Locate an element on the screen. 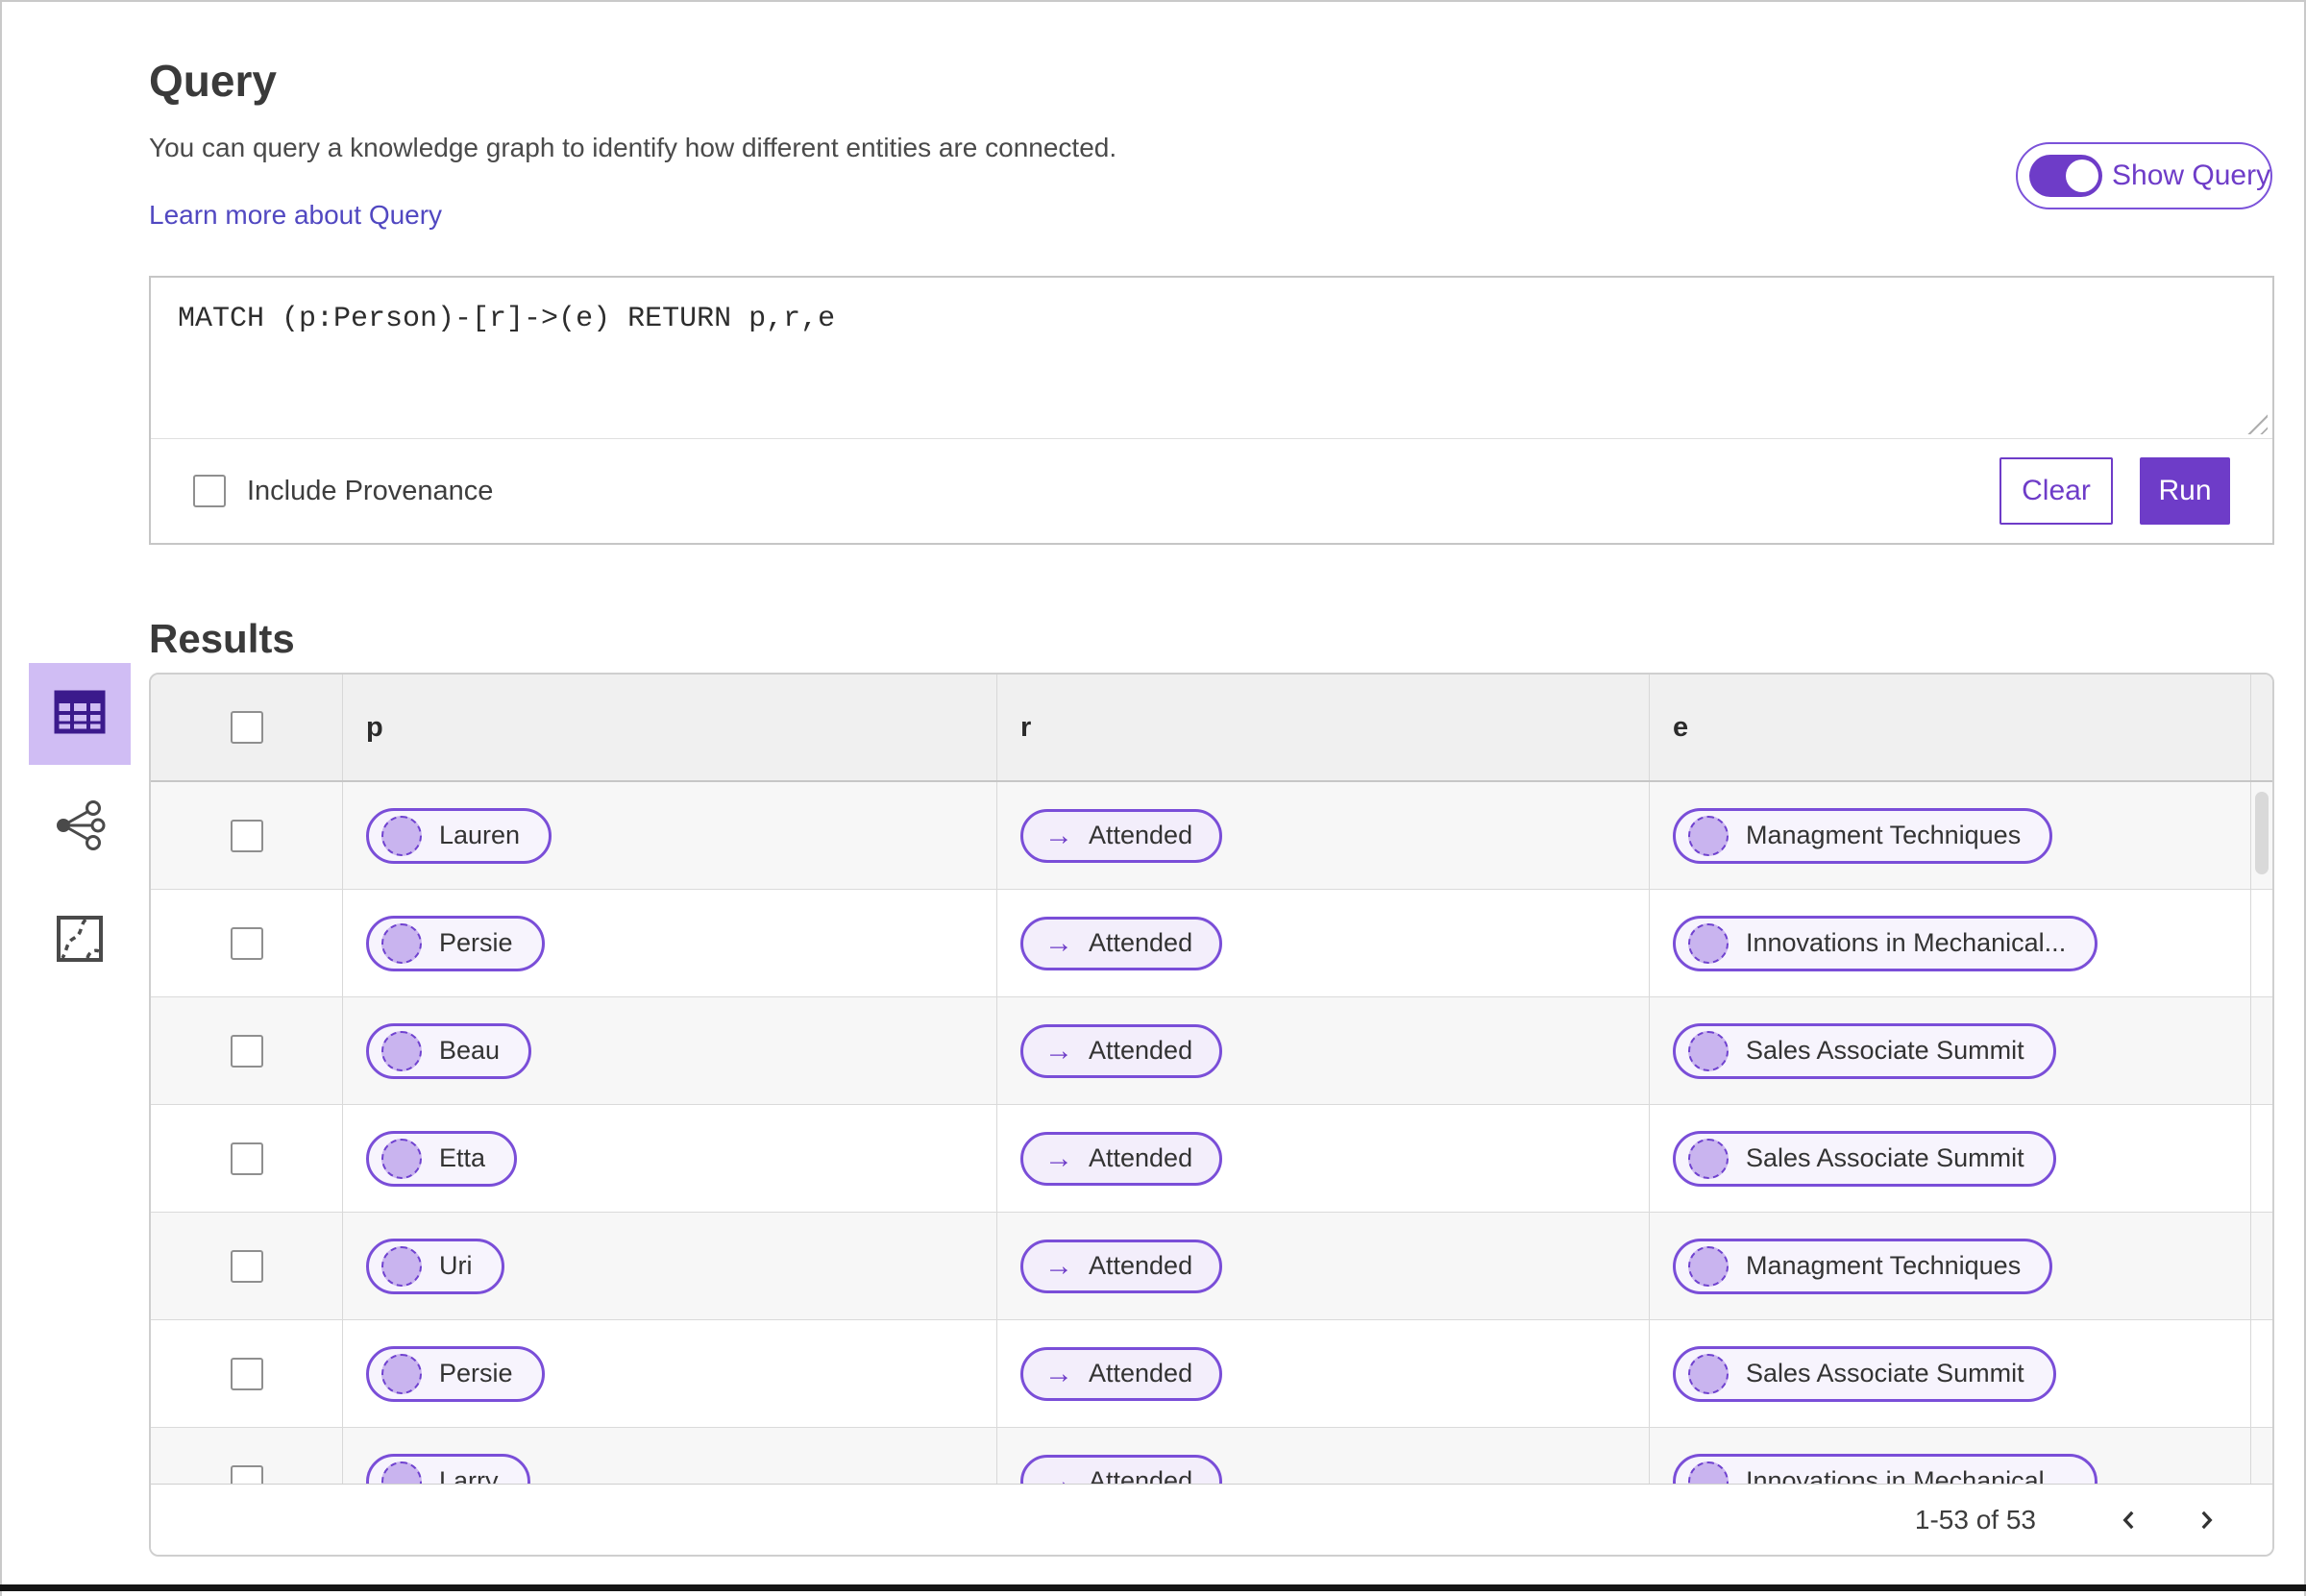 This screenshot has width=2306, height=1596. run-button: Run is located at coordinates (2185, 491).